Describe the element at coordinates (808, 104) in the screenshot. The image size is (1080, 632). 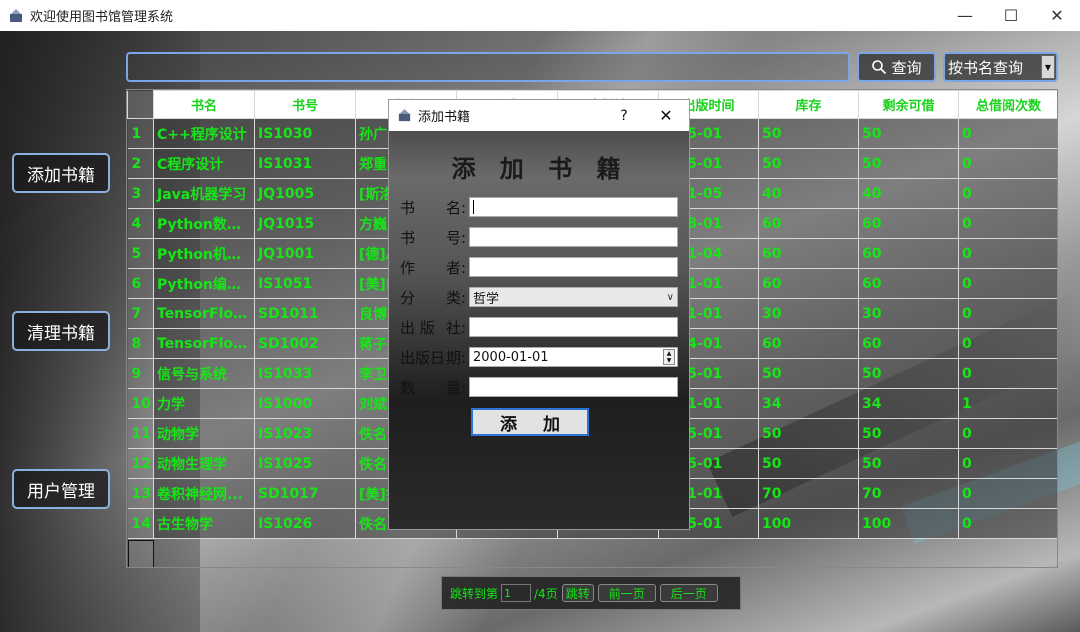
I see `column-header: 库存` at that location.